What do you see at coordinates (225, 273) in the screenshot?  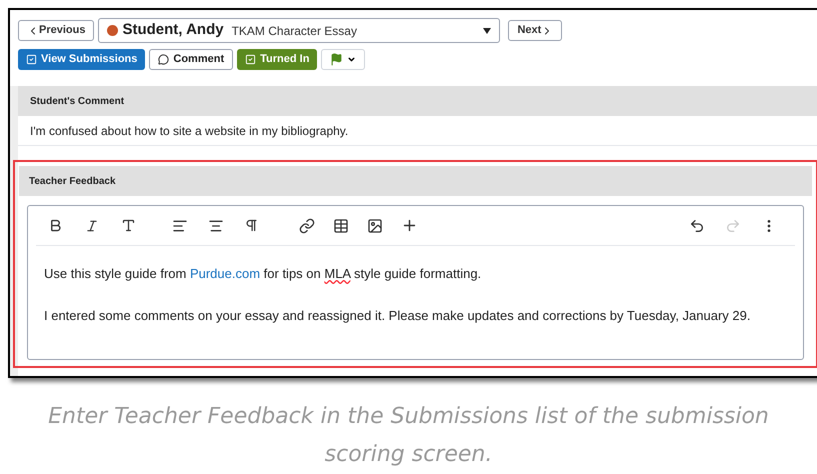 I see `purdue-link: Purdue.com` at bounding box center [225, 273].